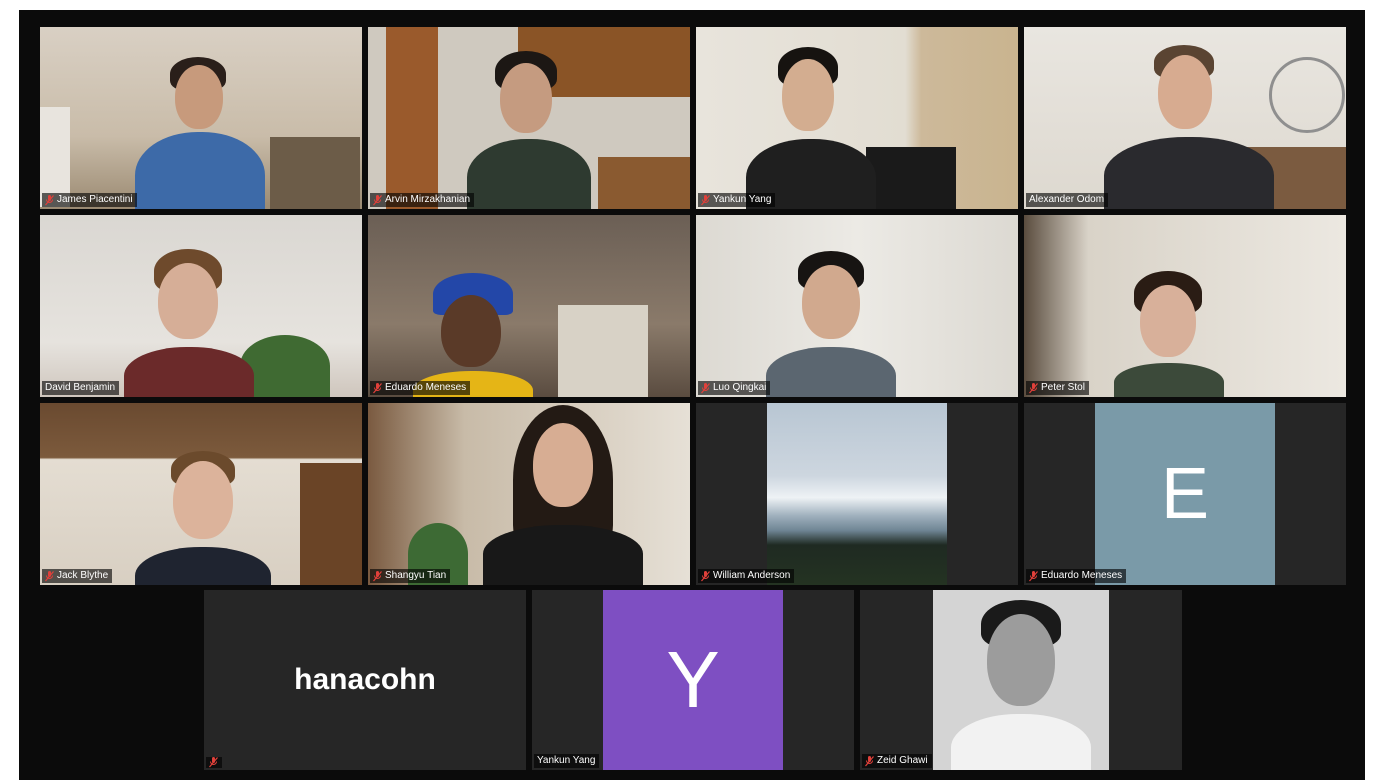  I want to click on participant-name-label: Arvin Mirzakhanian, so click(422, 200).